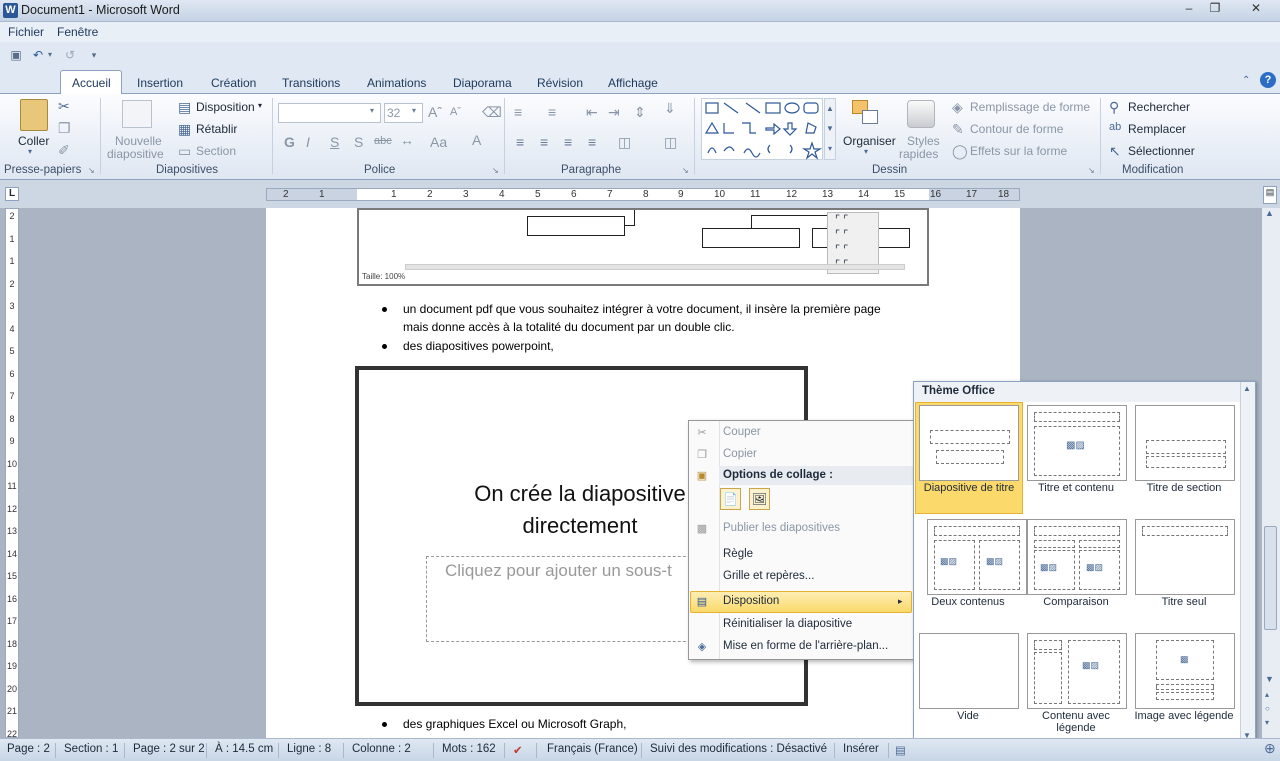  What do you see at coordinates (383, 141) in the screenshot?
I see `strikethrough-icon: abc` at bounding box center [383, 141].